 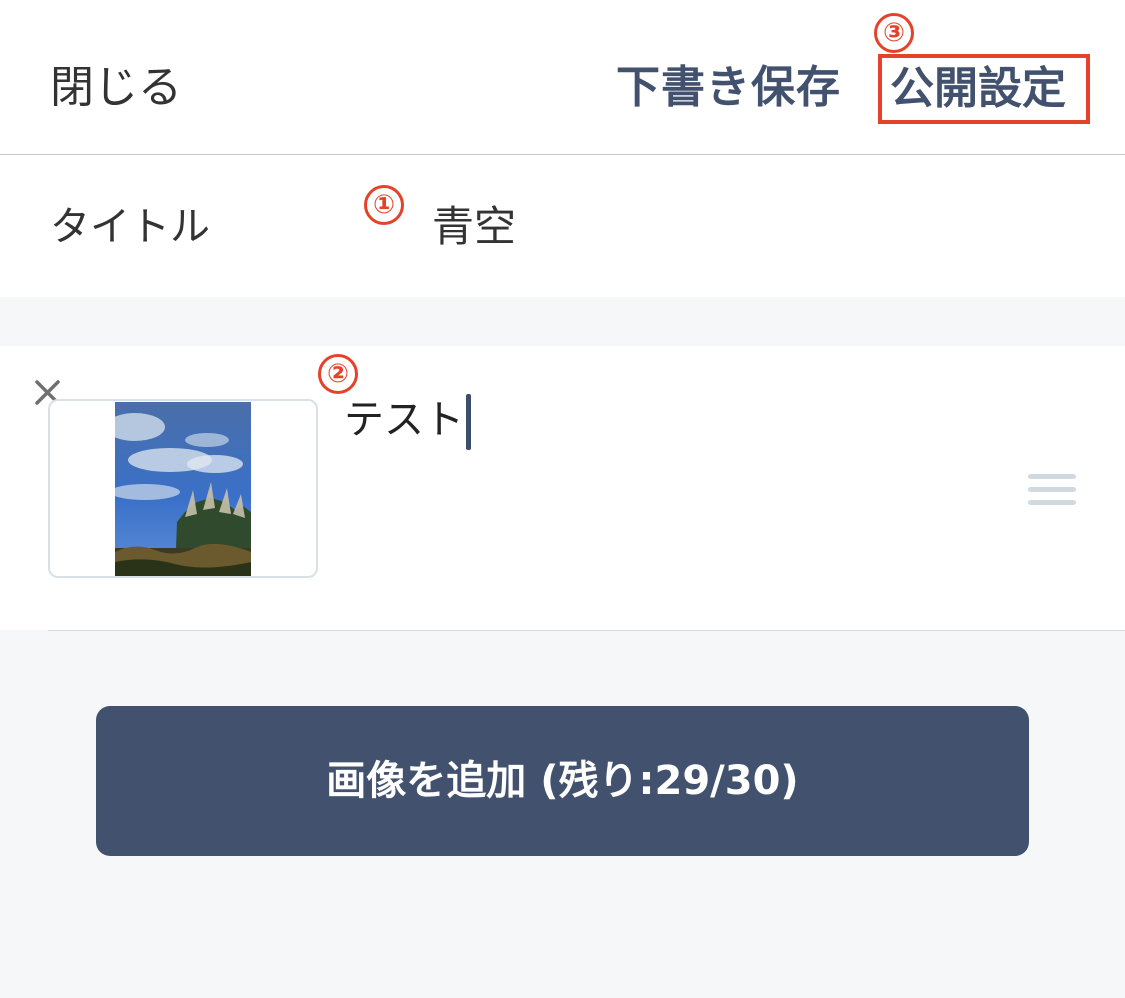 I want to click on publish-settings-highlight: 公開設定, so click(x=984, y=89).